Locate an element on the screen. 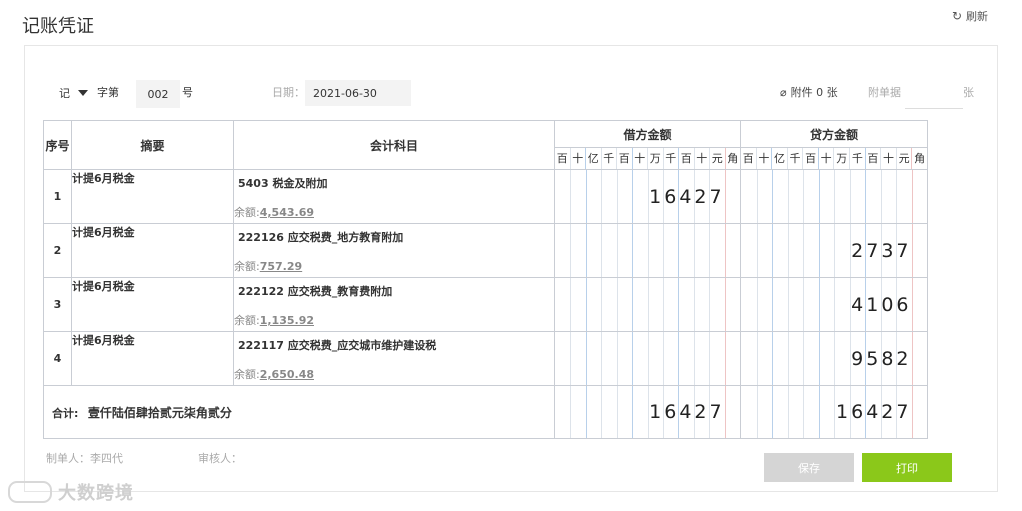 The image size is (1022, 511). bill-label: 附单据 is located at coordinates (884, 92).